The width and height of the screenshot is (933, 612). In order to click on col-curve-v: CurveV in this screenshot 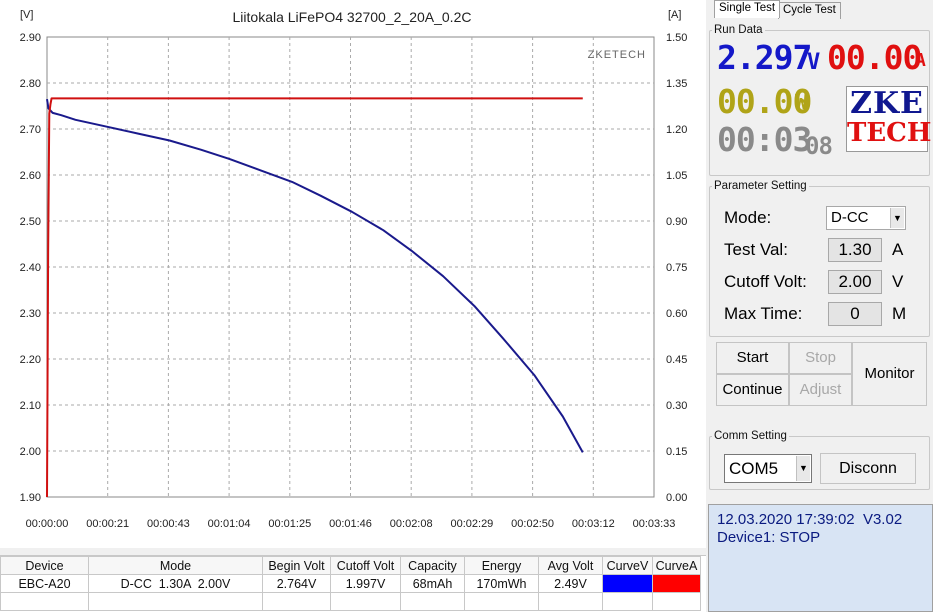, I will do `click(627, 565)`.